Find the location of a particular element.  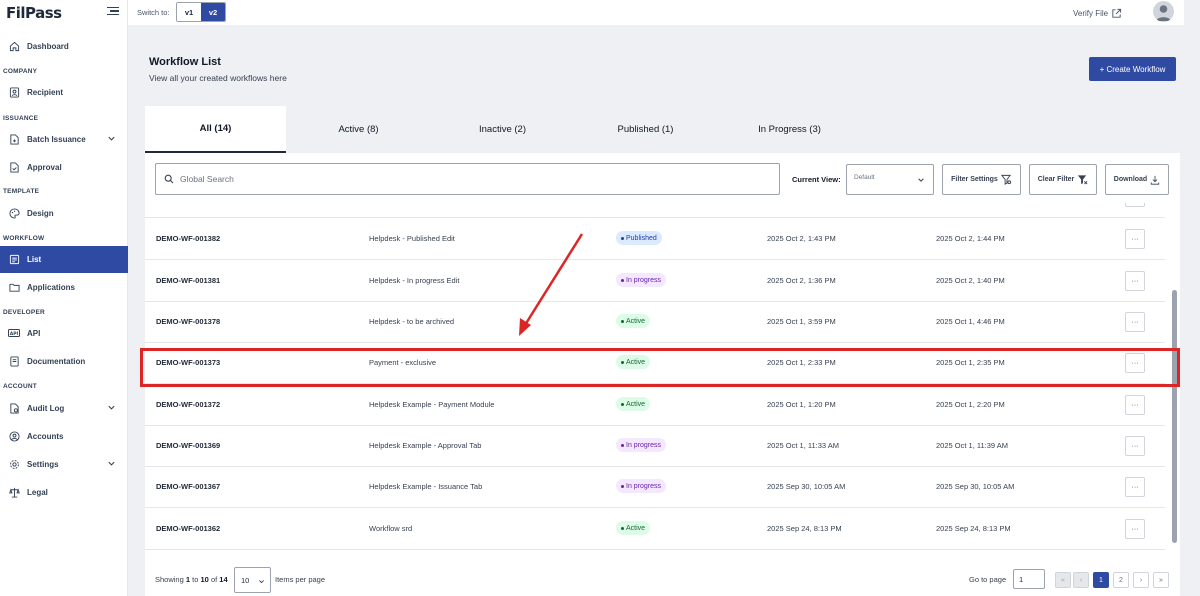

workflow-id: DEMO-WF-001382 is located at coordinates (188, 238).